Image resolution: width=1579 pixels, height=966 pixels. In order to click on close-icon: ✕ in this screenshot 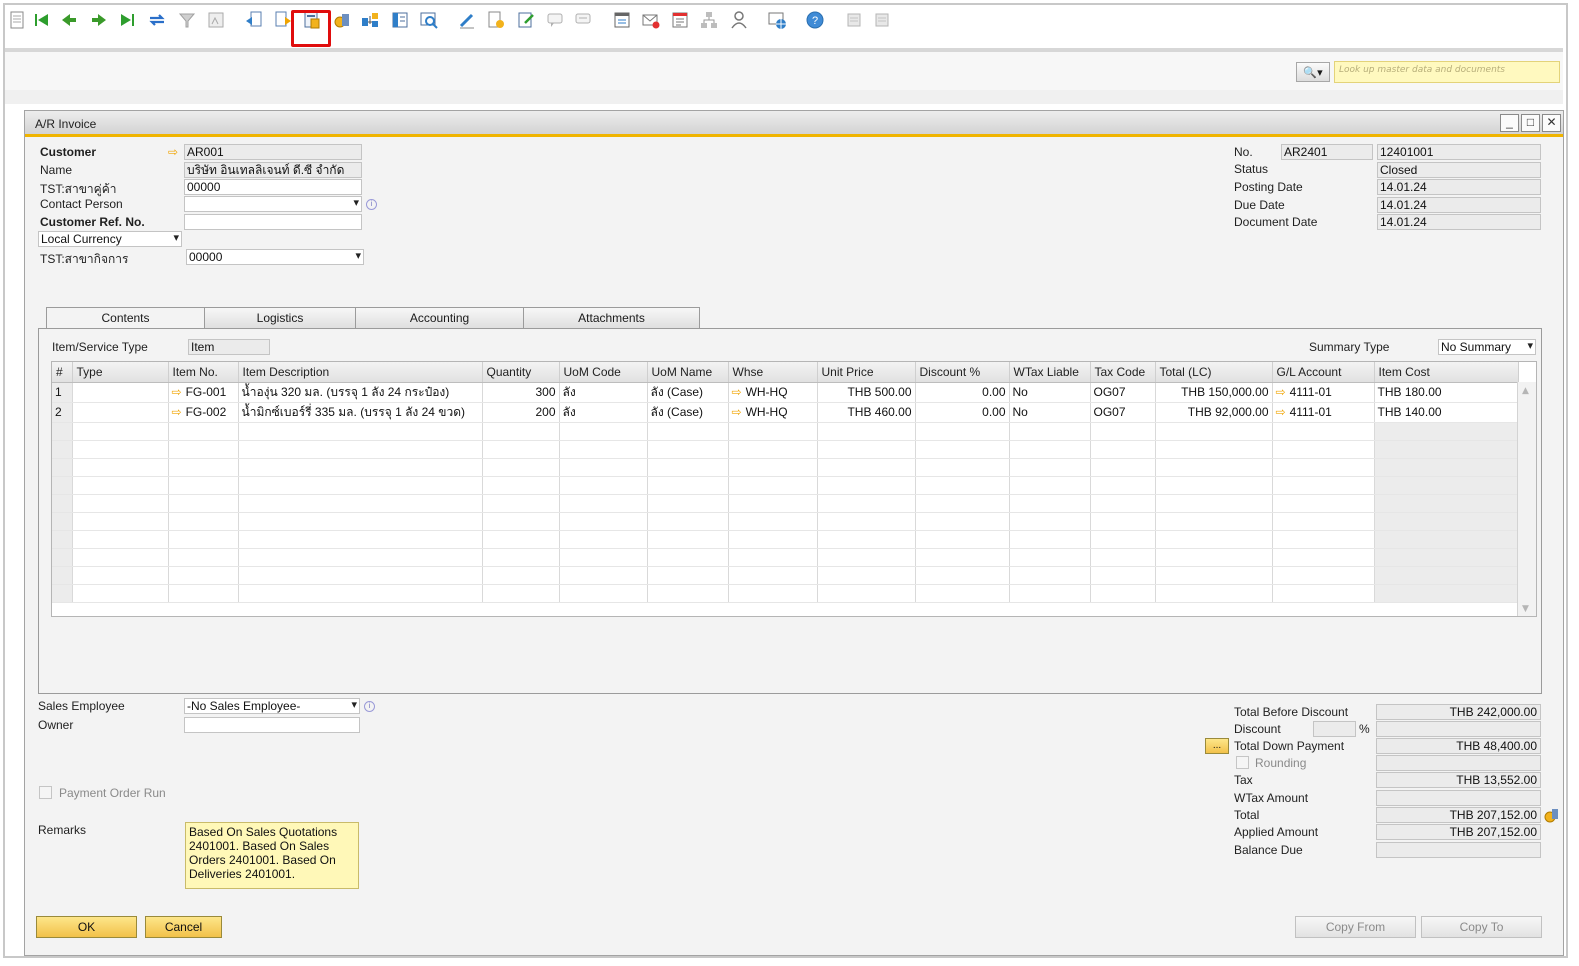, I will do `click(1551, 123)`.